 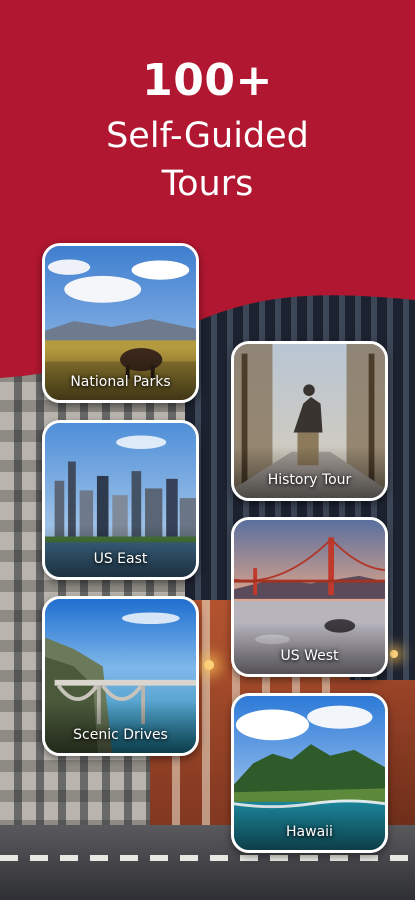 What do you see at coordinates (309, 773) in the screenshot?
I see `tour-card-hawaii: Hawaii` at bounding box center [309, 773].